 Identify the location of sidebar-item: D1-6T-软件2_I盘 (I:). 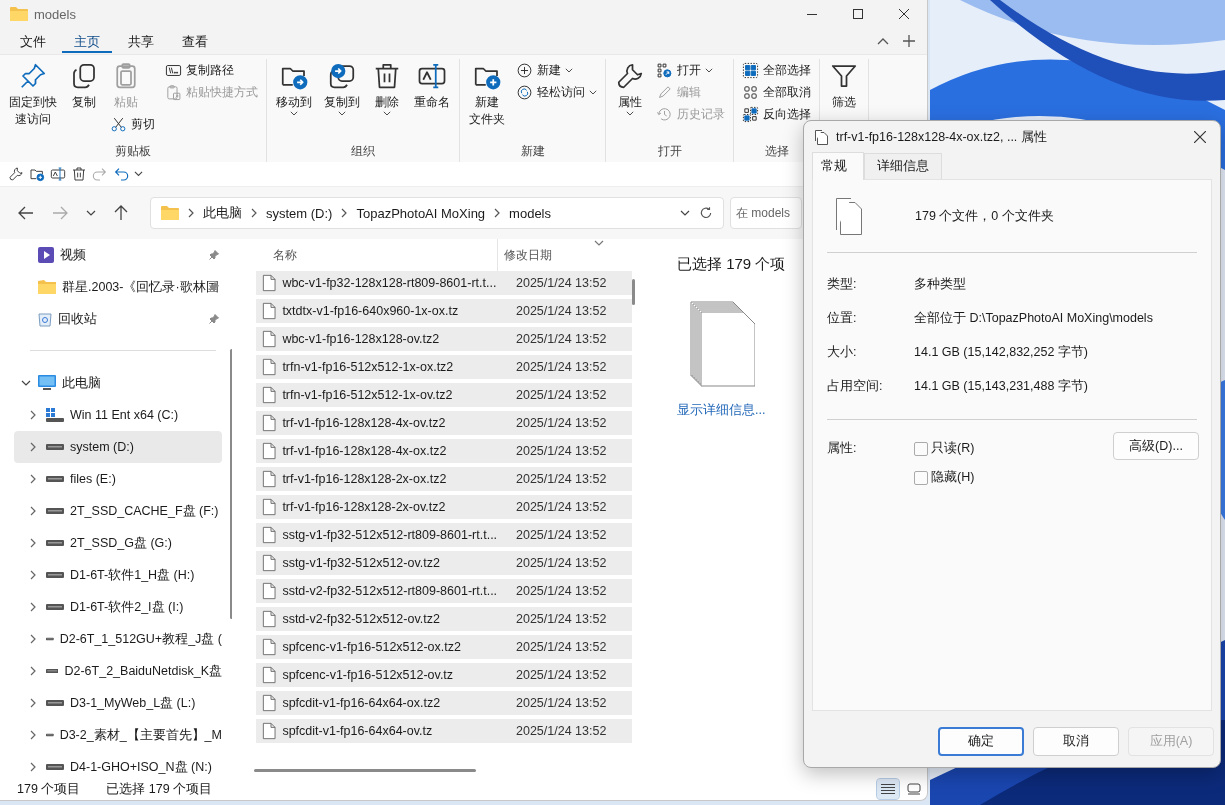
(118, 607).